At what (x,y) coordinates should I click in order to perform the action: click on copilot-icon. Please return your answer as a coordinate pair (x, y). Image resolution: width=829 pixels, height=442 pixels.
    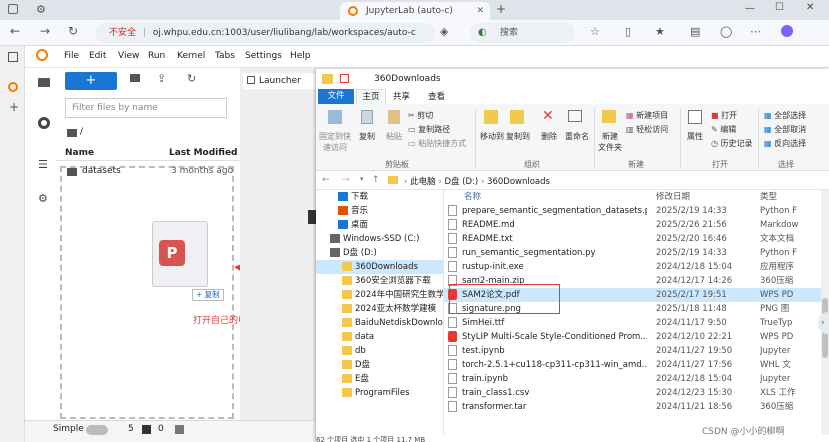
    Looking at the image, I should click on (787, 31).